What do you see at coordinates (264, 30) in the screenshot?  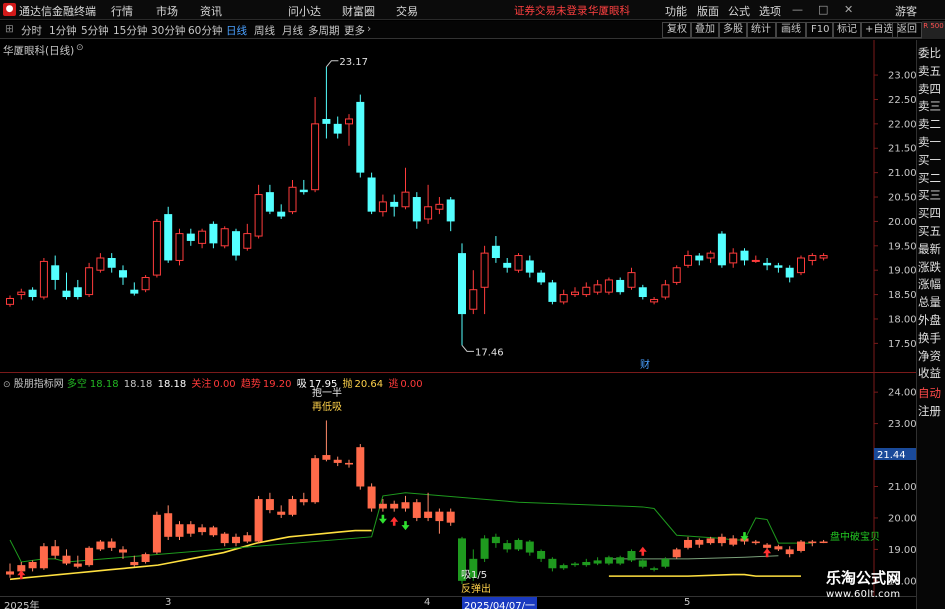 I see `period-weekly: 周线` at bounding box center [264, 30].